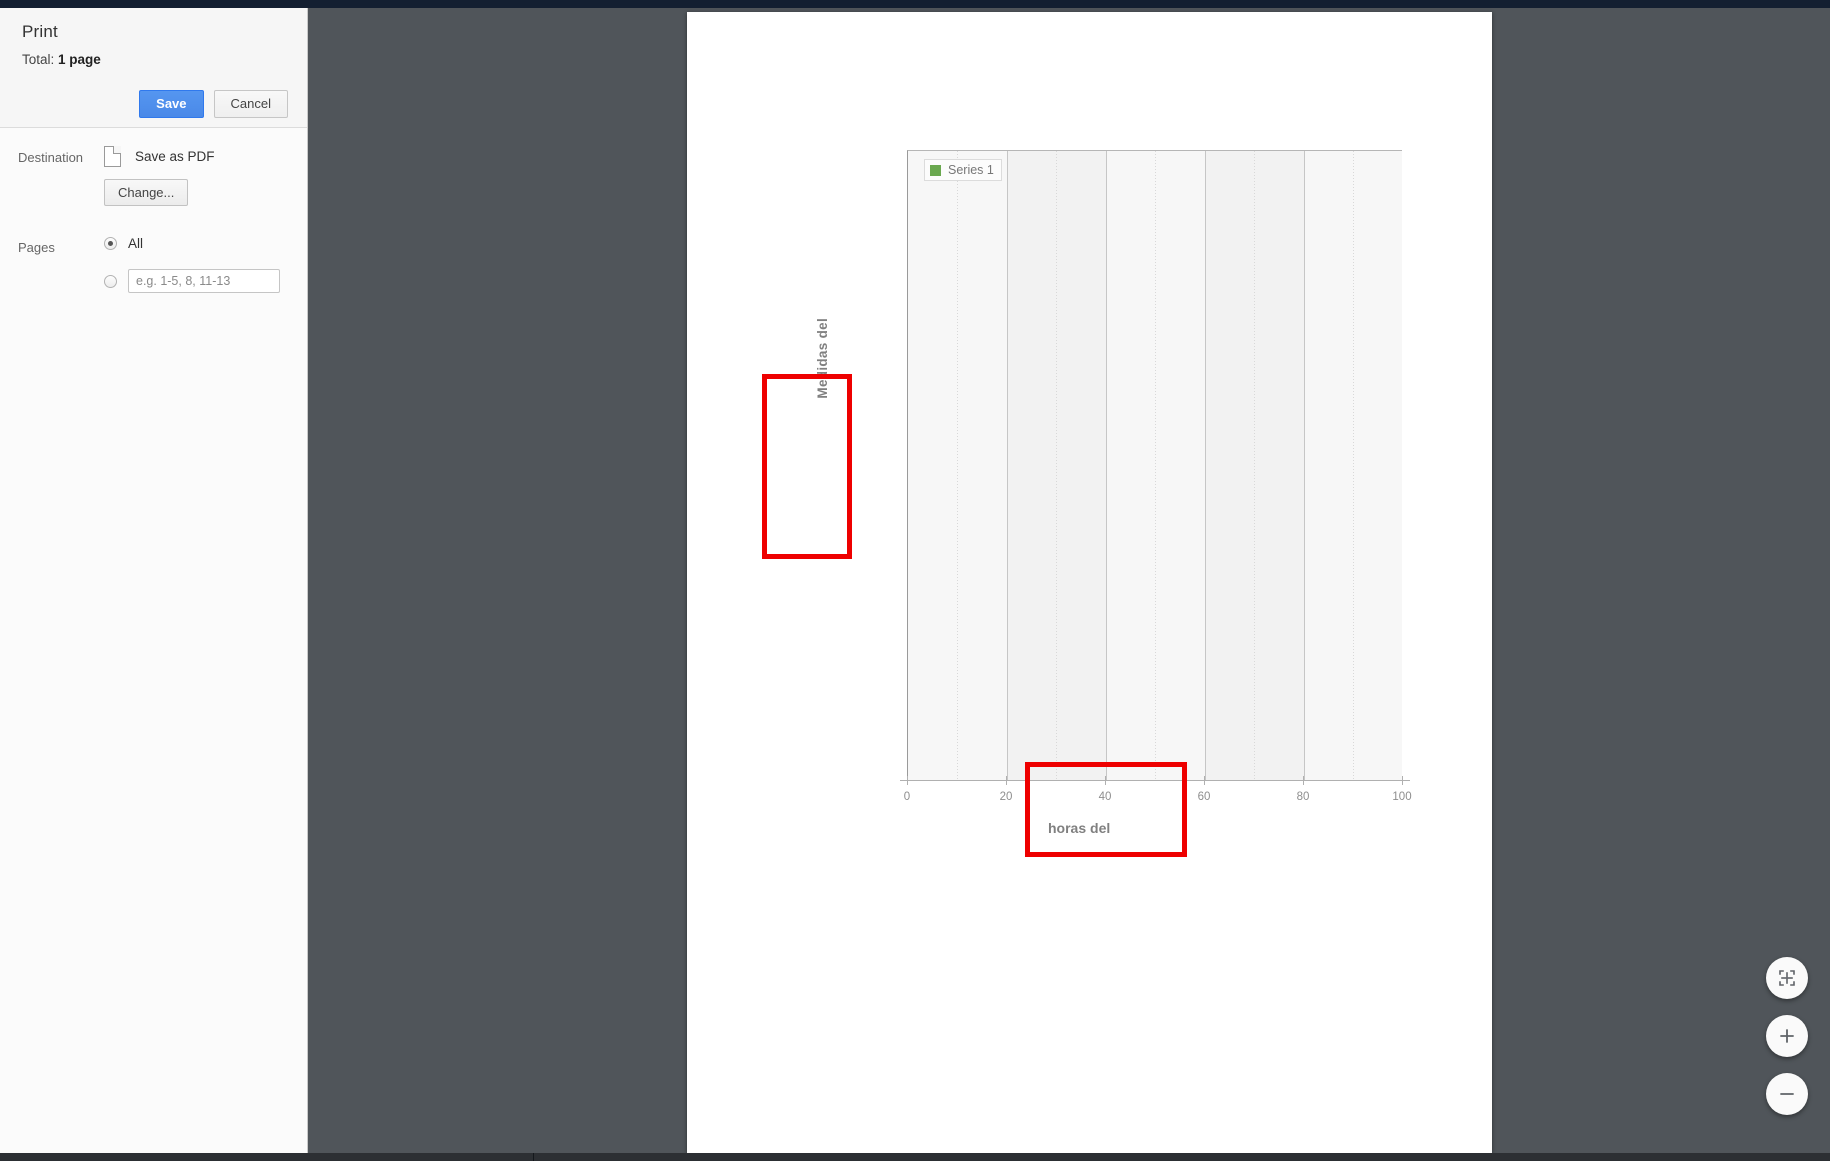 Image resolution: width=1830 pixels, height=1161 pixels. I want to click on total-value: 1 page, so click(79, 59).